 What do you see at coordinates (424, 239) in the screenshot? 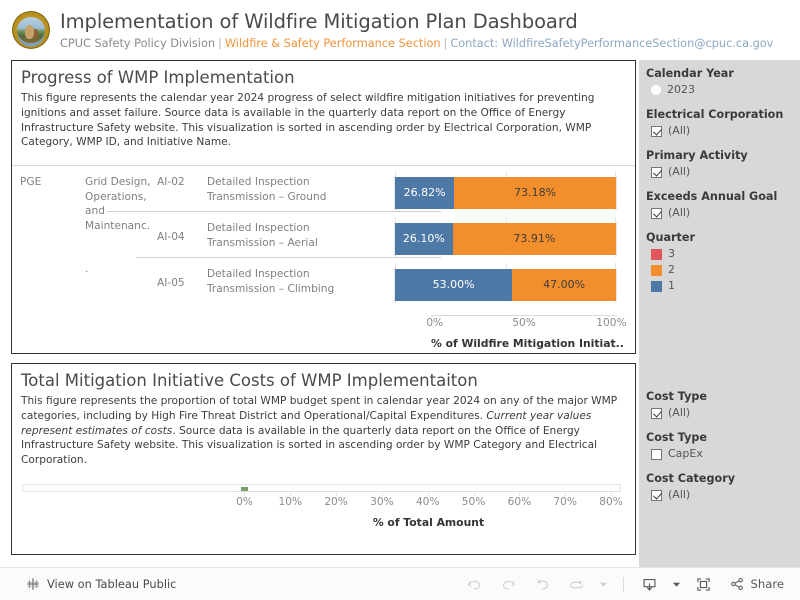
I see `bar-segment-quarter-1: 26.10%` at bounding box center [424, 239].